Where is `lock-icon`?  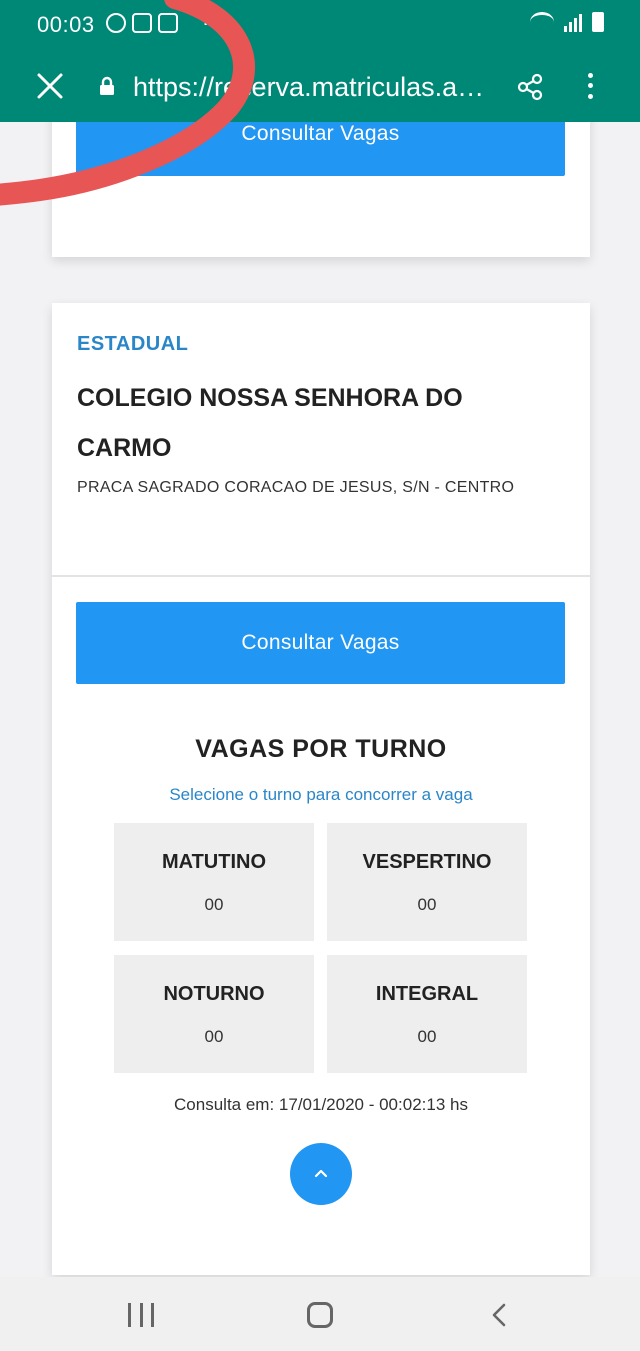
lock-icon is located at coordinates (107, 85).